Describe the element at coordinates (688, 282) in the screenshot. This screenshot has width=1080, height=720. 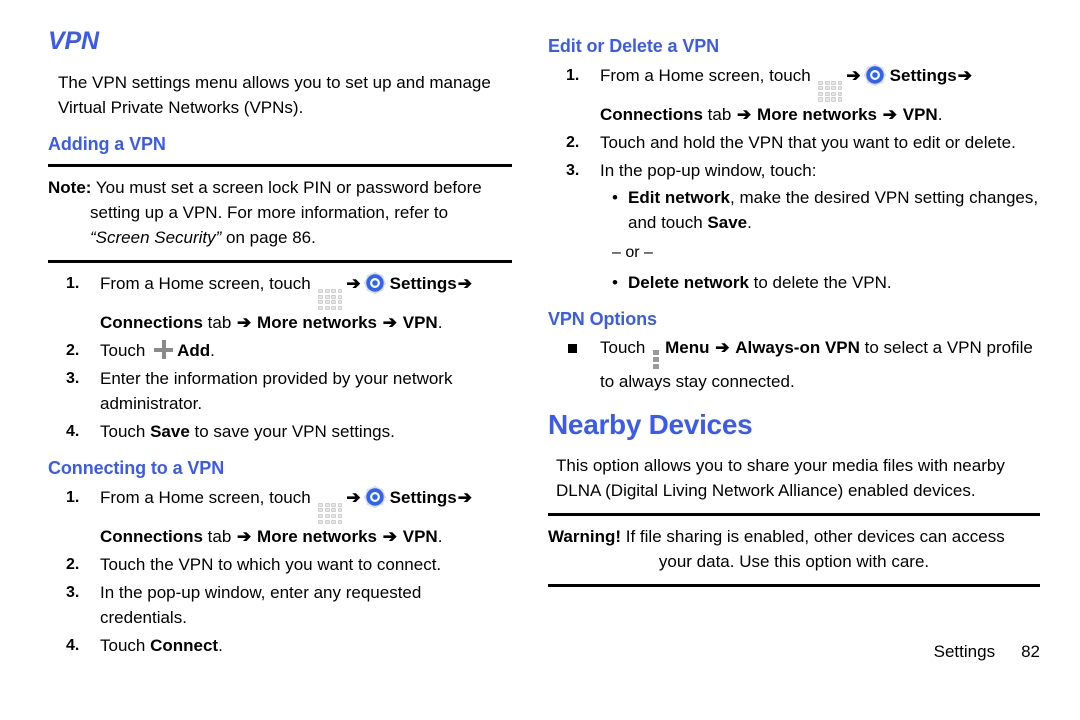
I see `delete-network-label: Delete network` at that location.